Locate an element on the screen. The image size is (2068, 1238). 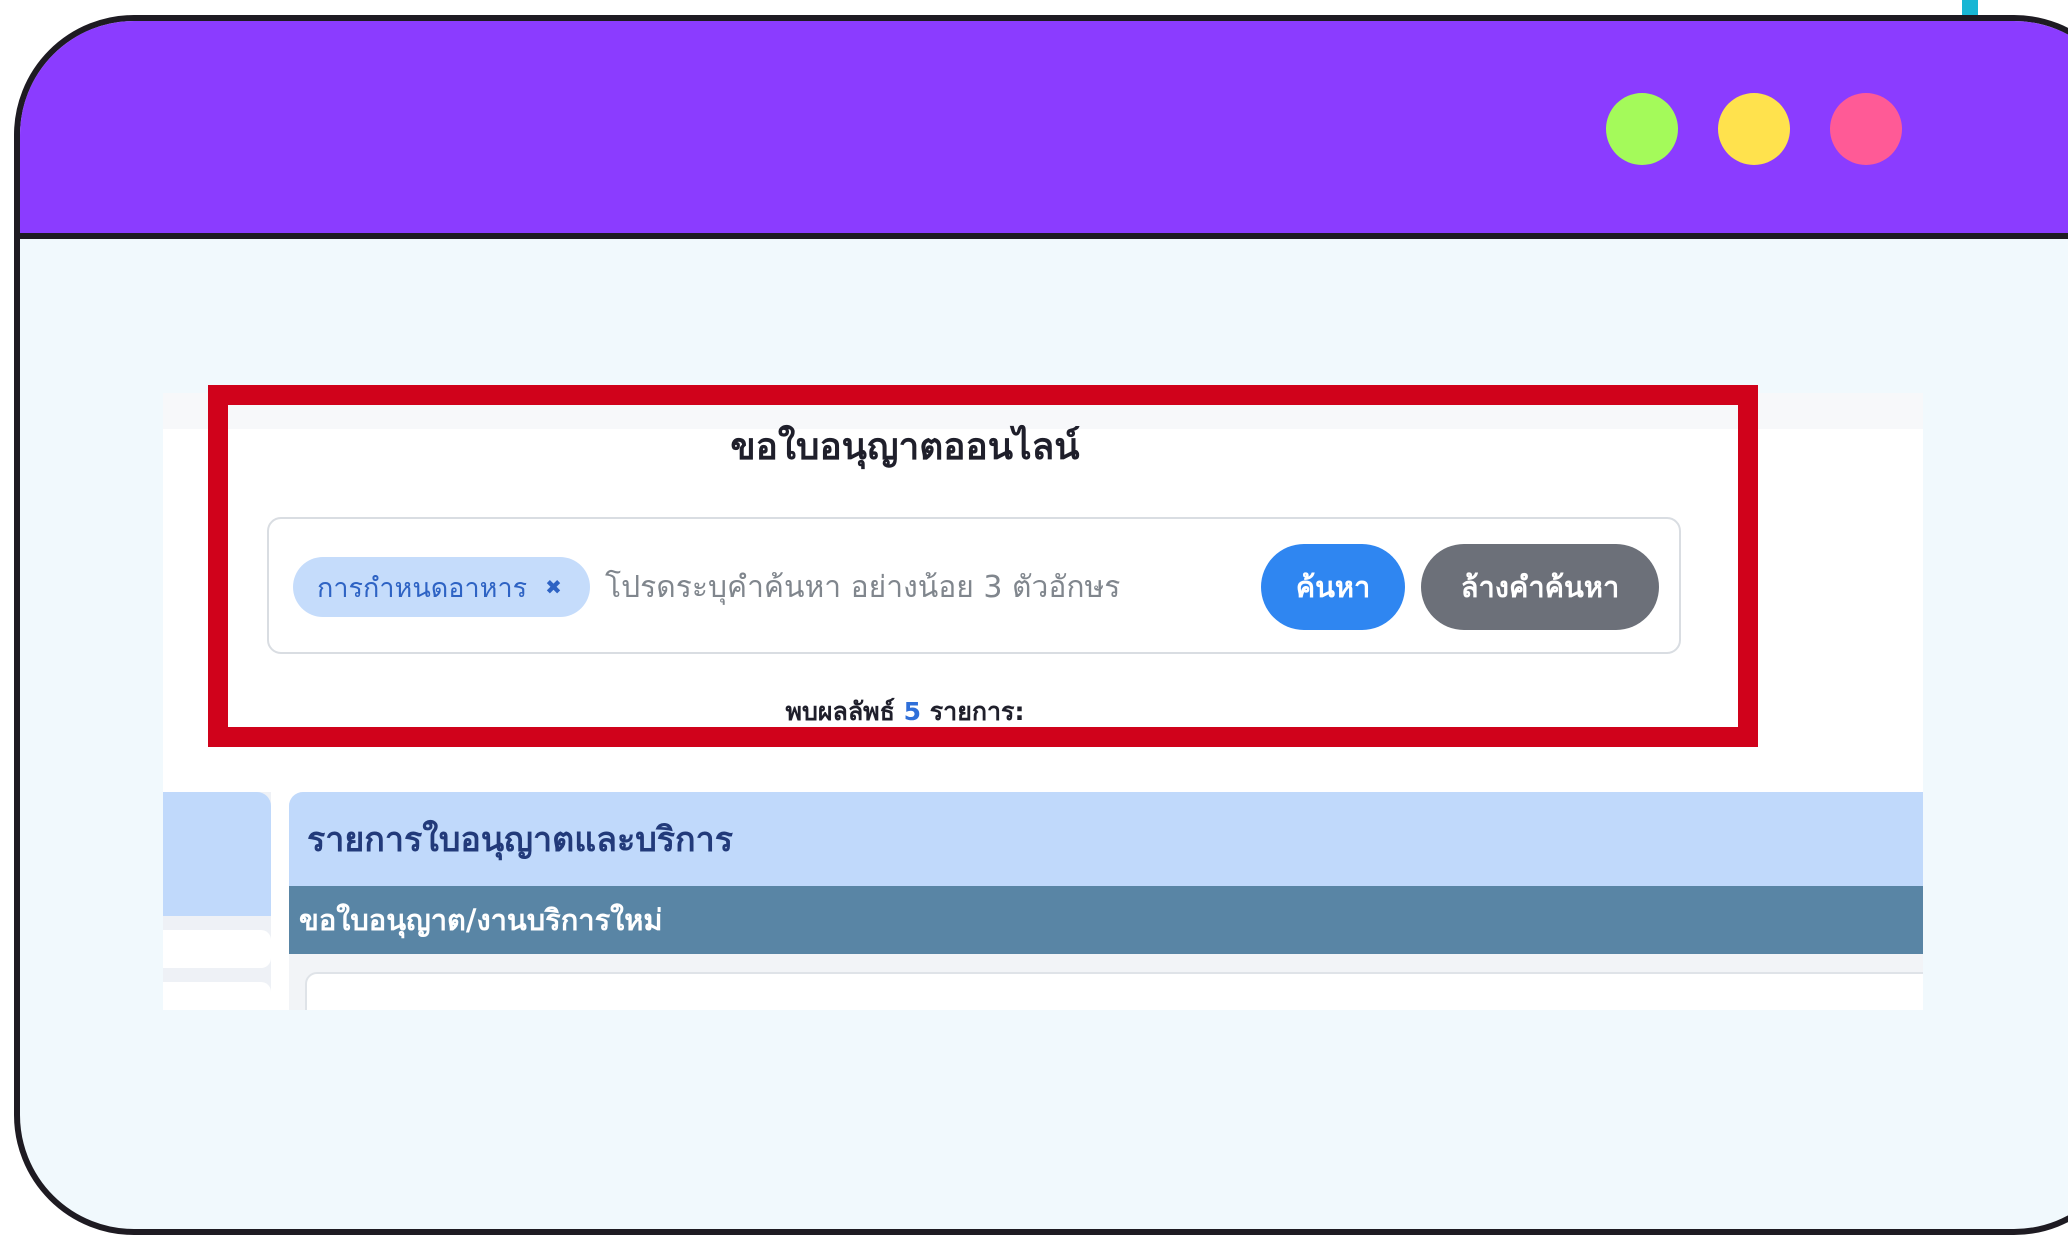
license-list-header: รายการใบอนุญาตและบริการ is located at coordinates (1106, 839).